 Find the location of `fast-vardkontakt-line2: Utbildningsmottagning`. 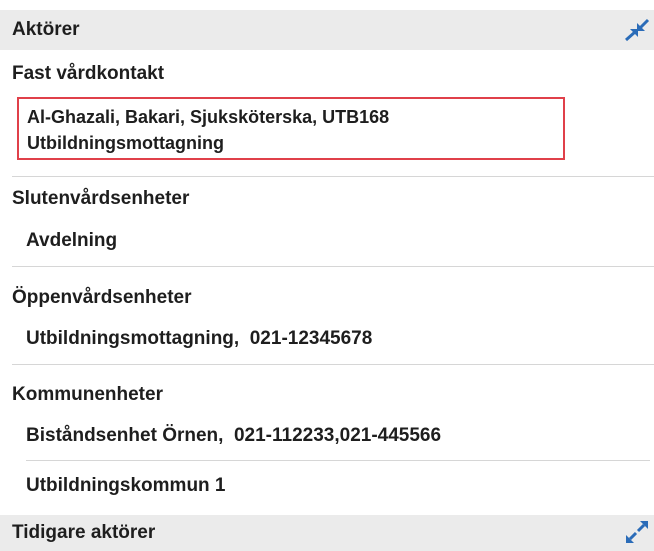

fast-vardkontakt-line2: Utbildningsmottagning is located at coordinates (125, 143).